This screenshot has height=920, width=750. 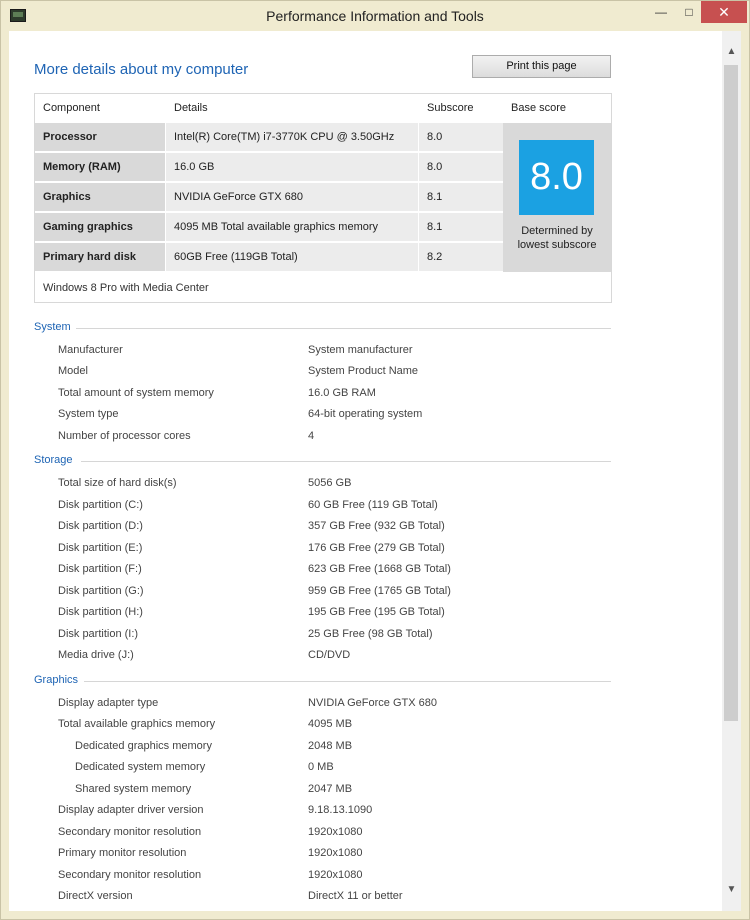 I want to click on title-bar: Performance Information and Tools — □ ✕, so click(x=375, y=16).